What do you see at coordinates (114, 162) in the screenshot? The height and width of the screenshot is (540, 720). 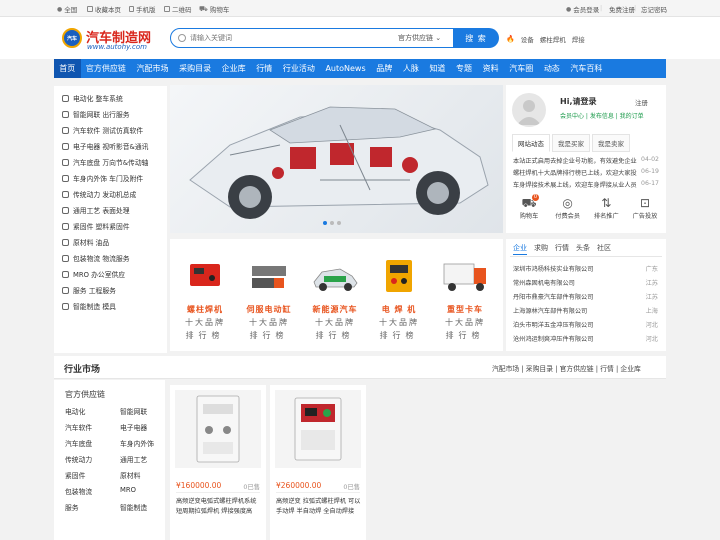 I see `category-item: 汽车底盘 万向节&传动轴` at bounding box center [114, 162].